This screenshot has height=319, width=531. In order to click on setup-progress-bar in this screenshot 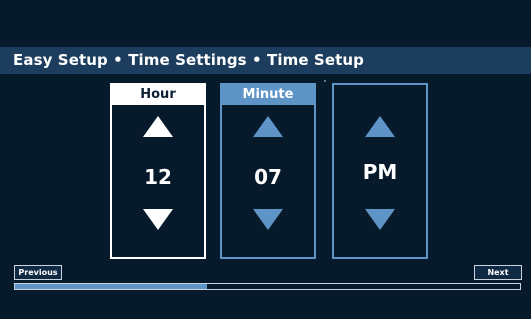, I will do `click(267, 286)`.